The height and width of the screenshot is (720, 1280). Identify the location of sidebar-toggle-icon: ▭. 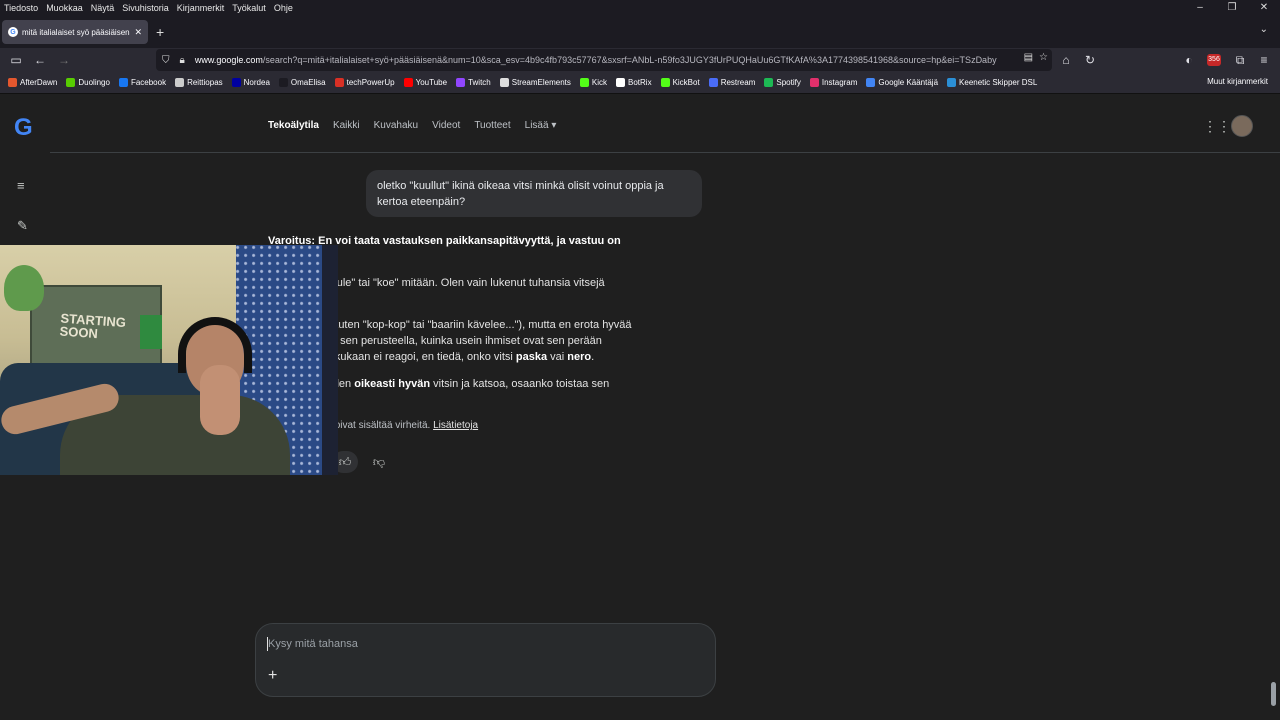
(16, 60).